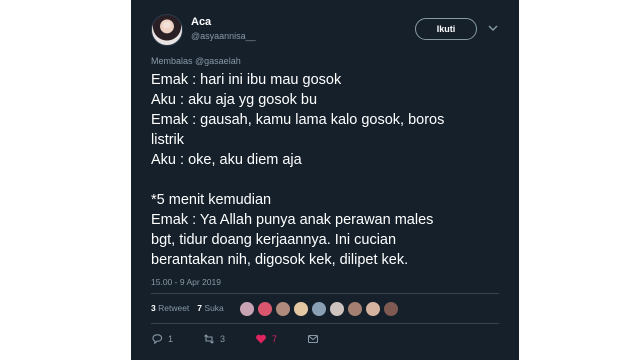 This screenshot has width=640, height=360. What do you see at coordinates (174, 308) in the screenshot?
I see `retweets-label: Retweet` at bounding box center [174, 308].